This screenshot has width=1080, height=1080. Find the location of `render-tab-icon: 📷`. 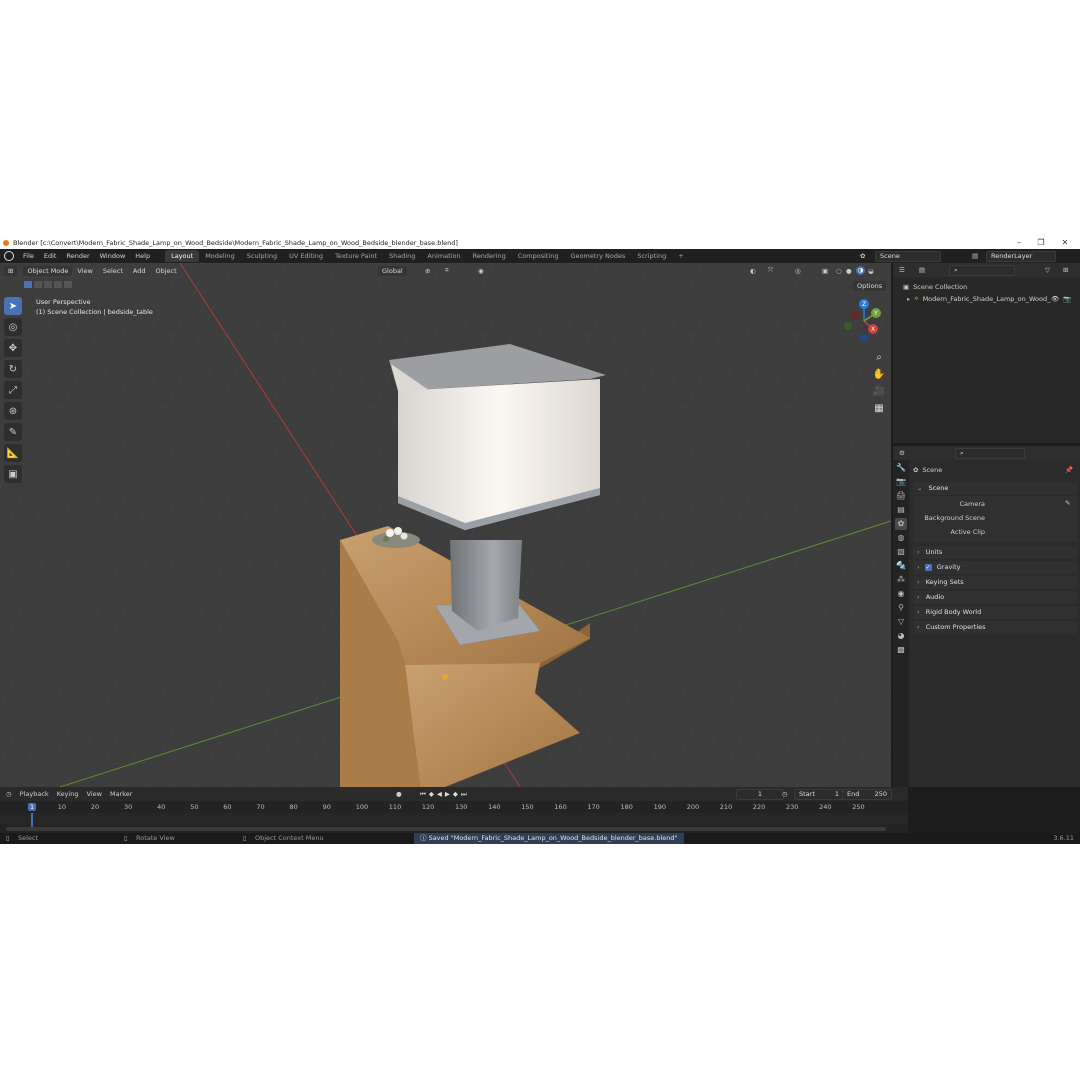

render-tab-icon: 📷 is located at coordinates (901, 482).